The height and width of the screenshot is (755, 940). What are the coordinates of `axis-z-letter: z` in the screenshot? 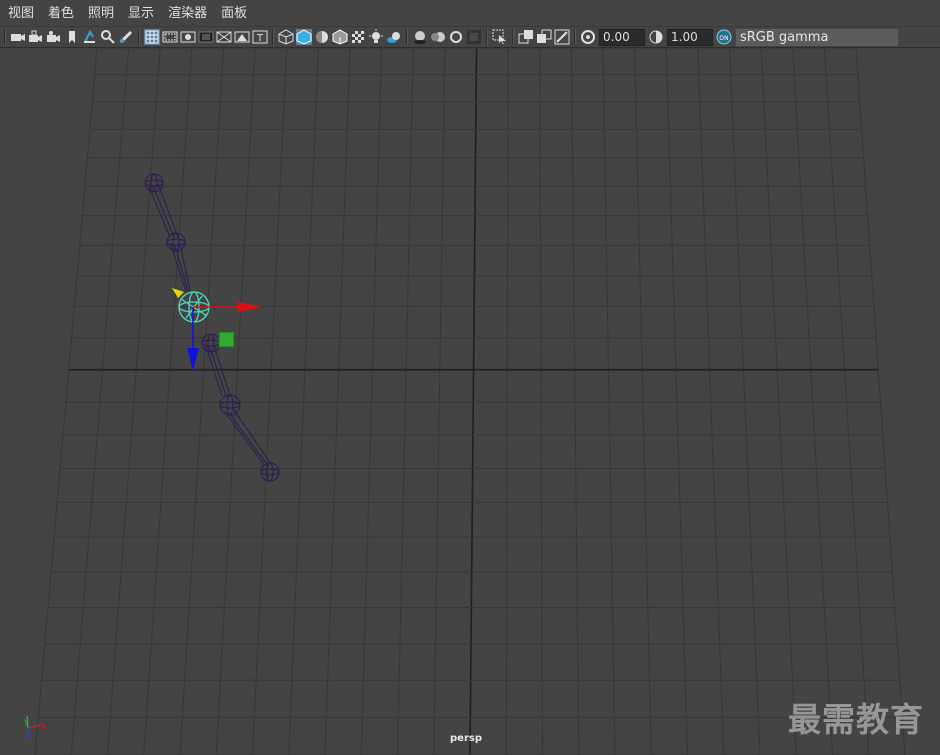 It's located at (26, 739).